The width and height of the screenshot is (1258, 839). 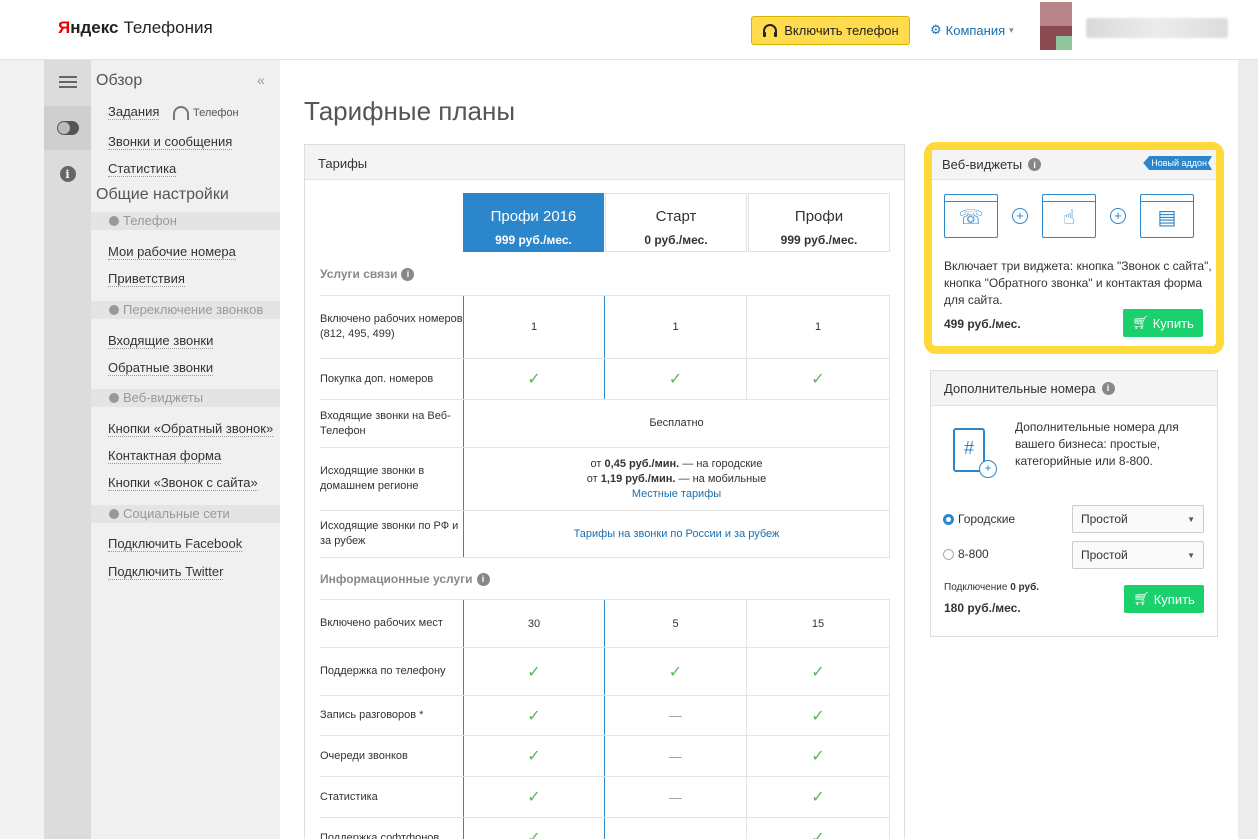 I want to click on nav-callback-calls: Обратные звонки, so click(x=161, y=368).